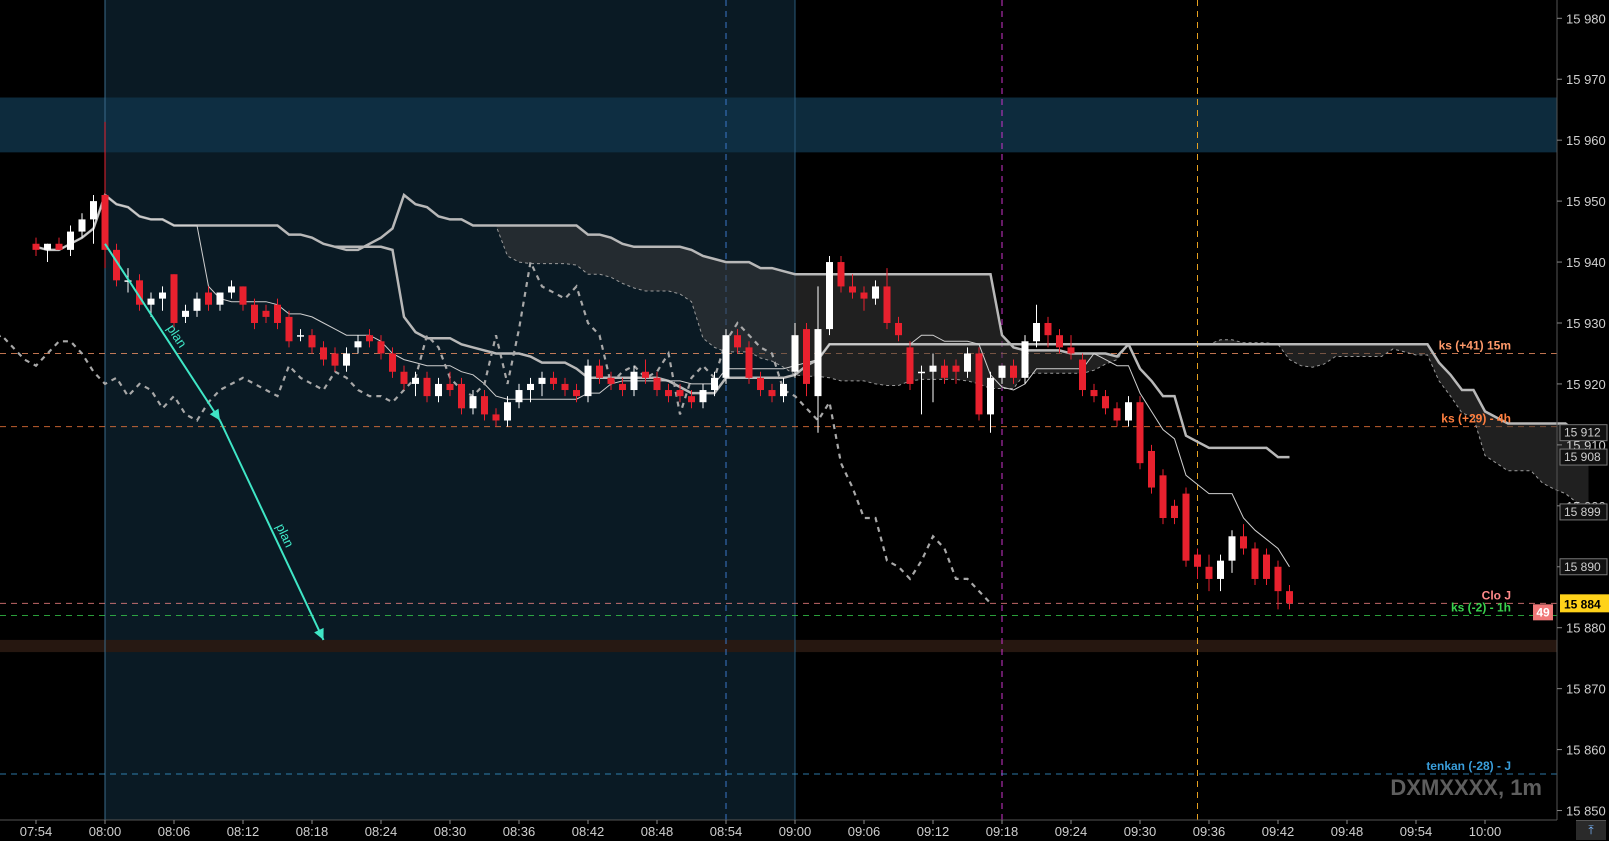 The height and width of the screenshot is (841, 1609). Describe the element at coordinates (778, 125) in the screenshot. I see `resistance-zone` at that location.